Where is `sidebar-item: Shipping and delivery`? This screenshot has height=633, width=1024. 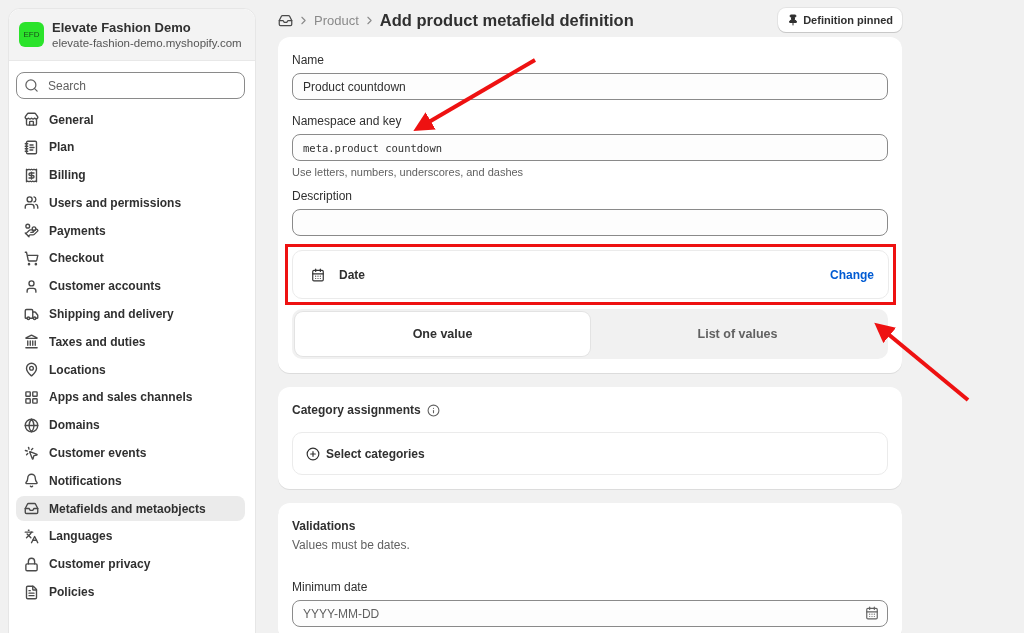 sidebar-item: Shipping and delivery is located at coordinates (130, 314).